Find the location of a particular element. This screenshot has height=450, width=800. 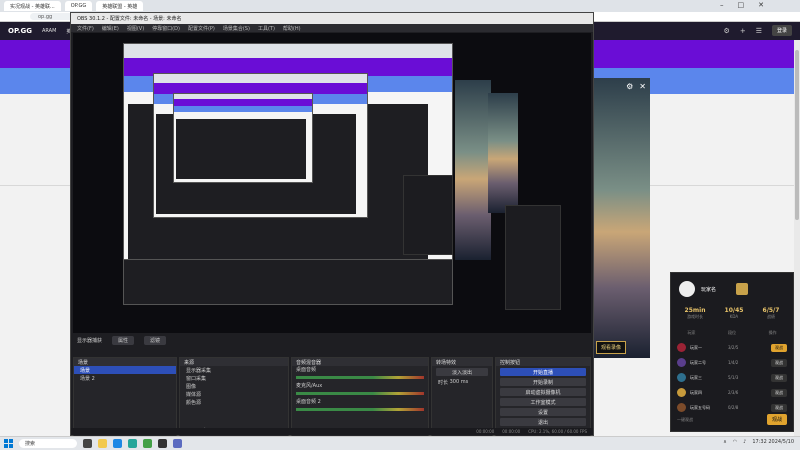

wifi-icon: ◠ is located at coordinates (735, 442).